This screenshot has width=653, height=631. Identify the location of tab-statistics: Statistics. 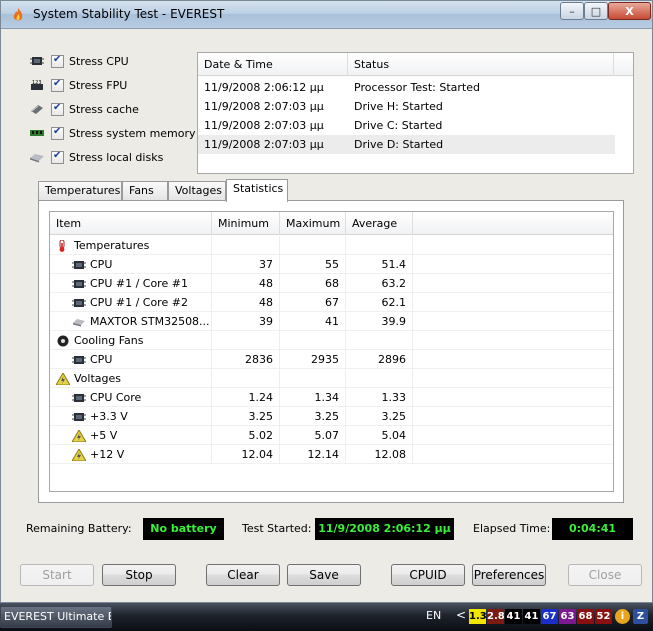
(257, 190).